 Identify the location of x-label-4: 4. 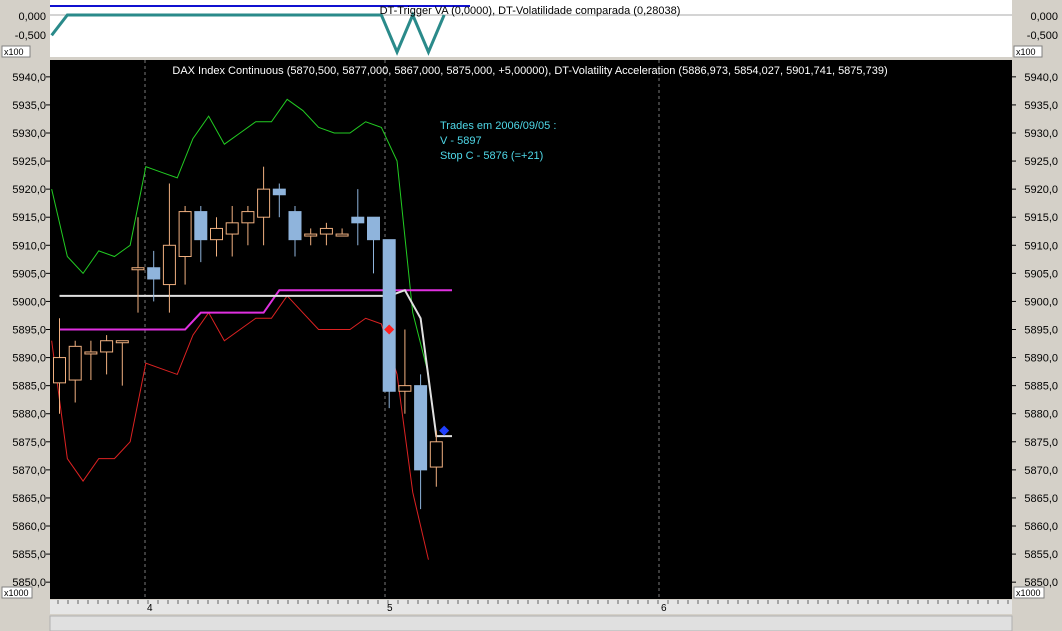
(150, 608).